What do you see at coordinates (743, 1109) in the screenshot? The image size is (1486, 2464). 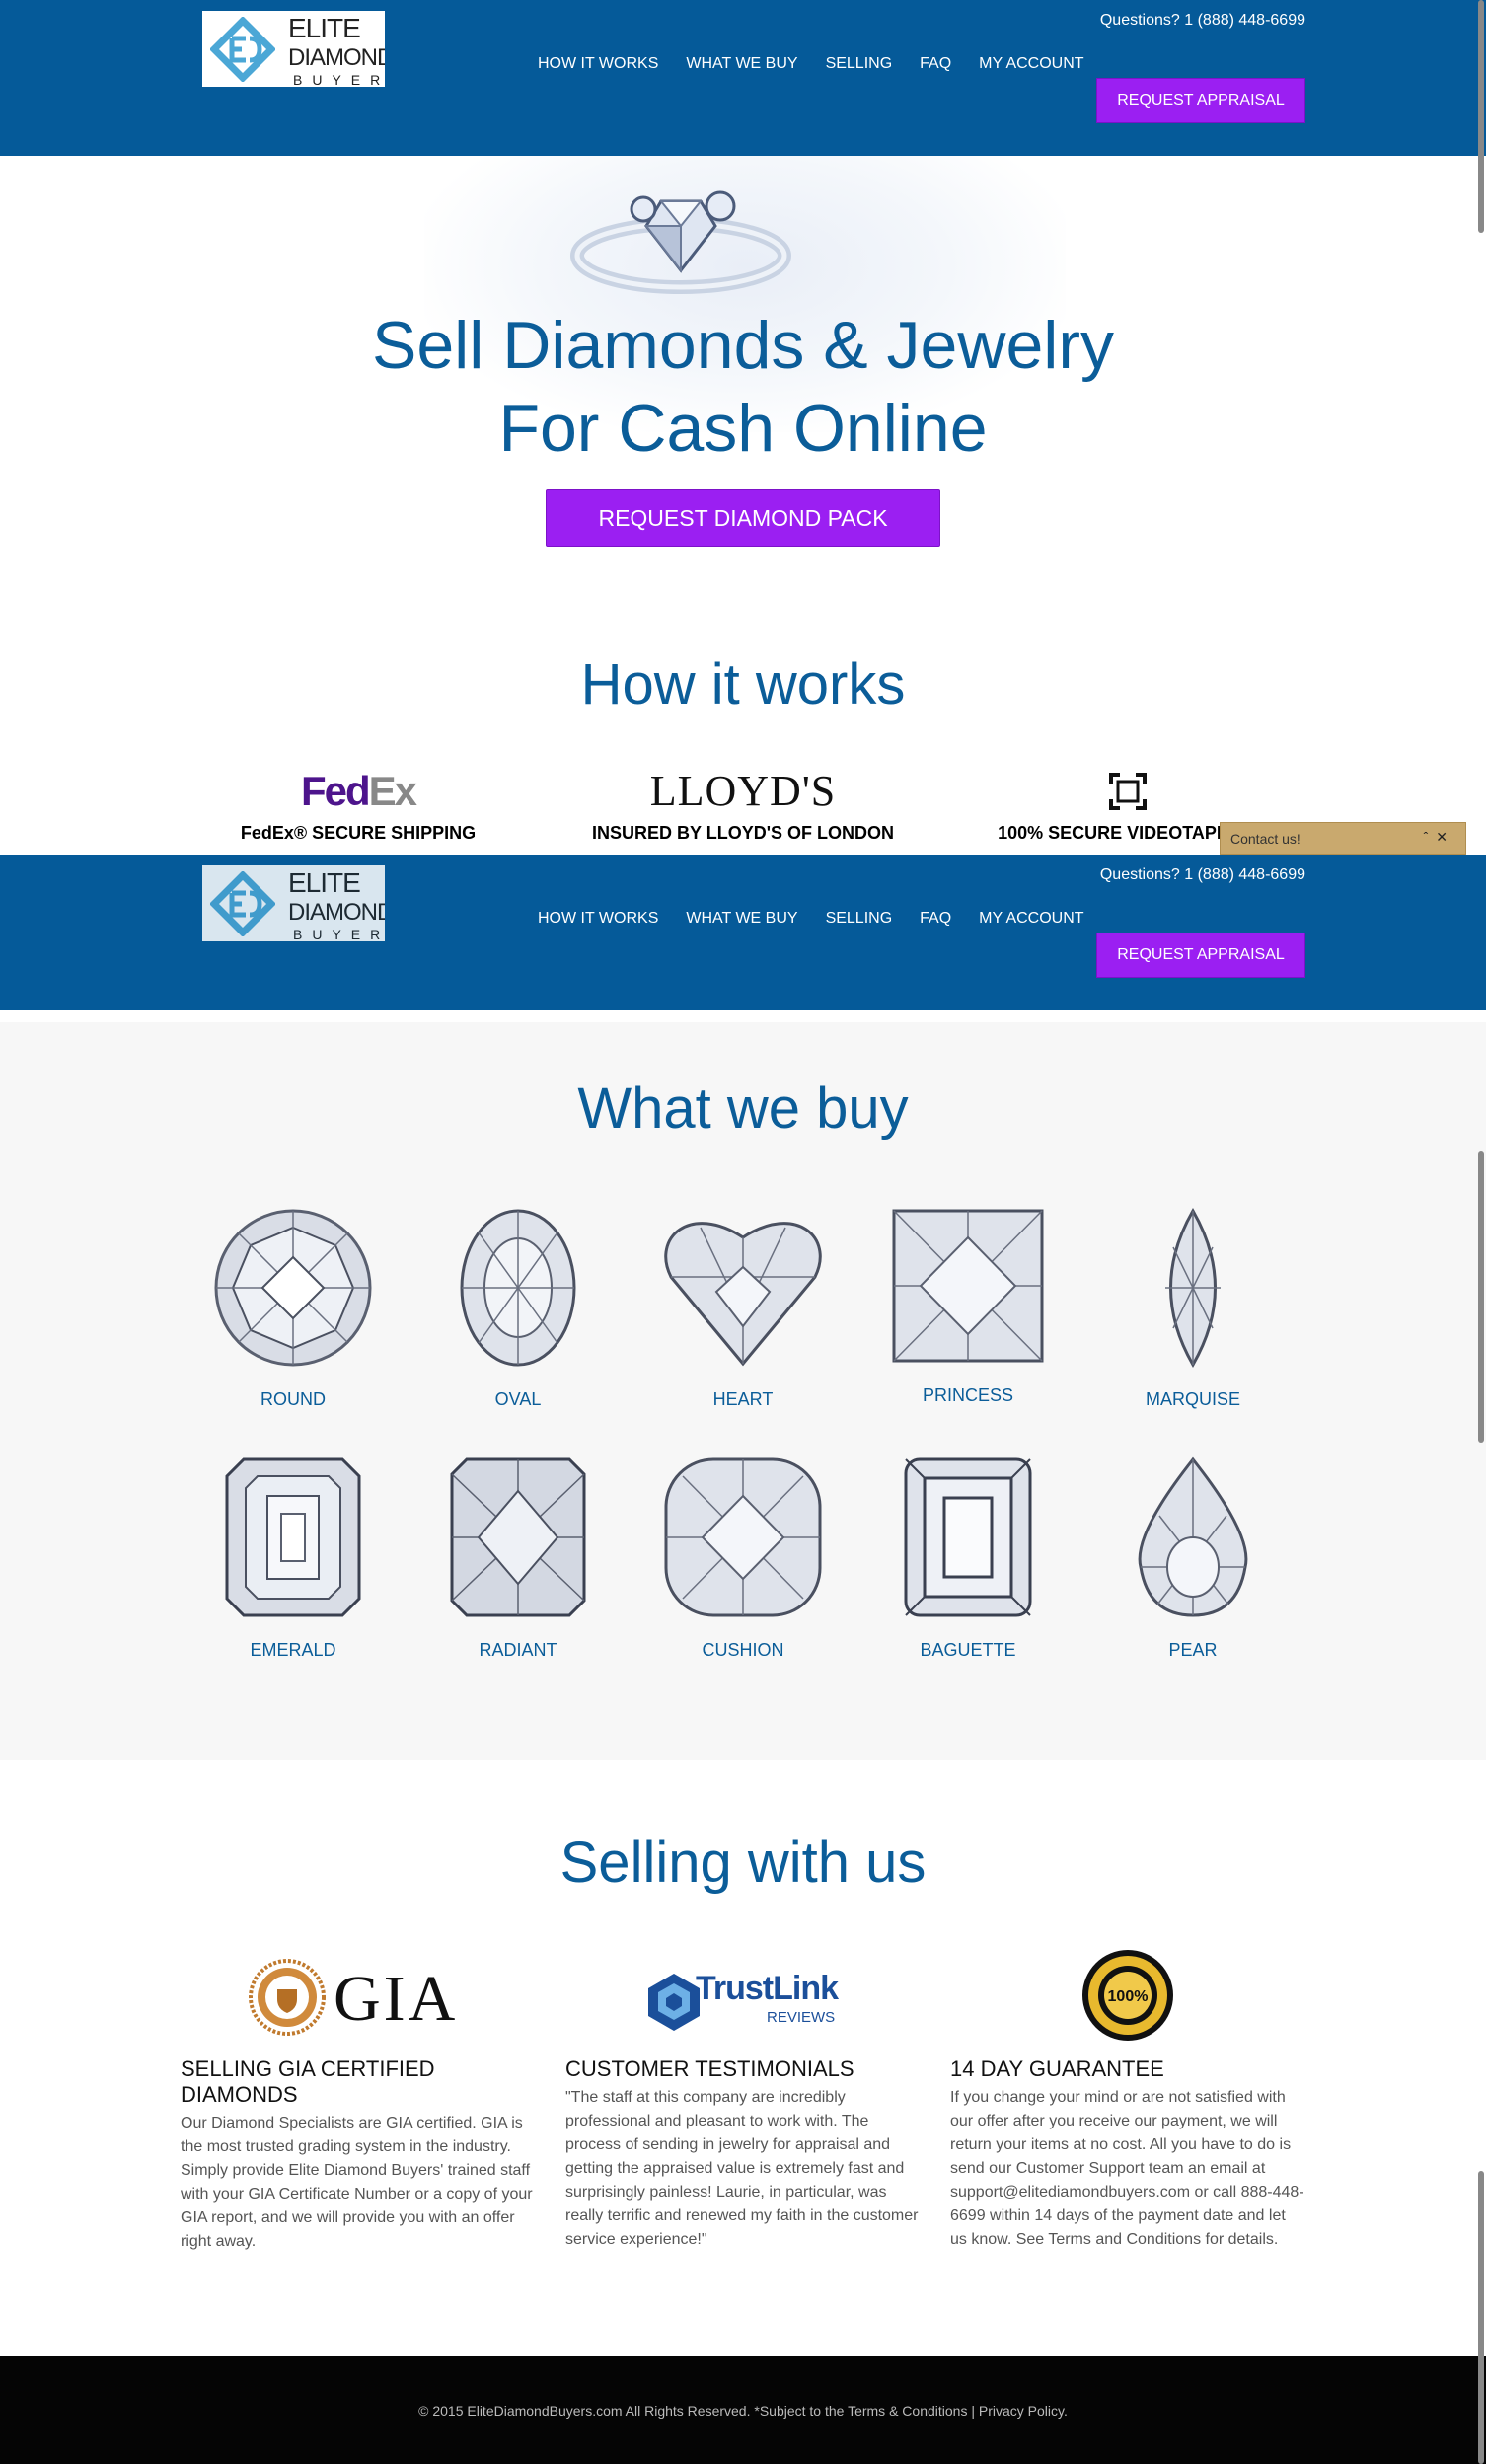 I see `what-we-buy-title: What we buy` at bounding box center [743, 1109].